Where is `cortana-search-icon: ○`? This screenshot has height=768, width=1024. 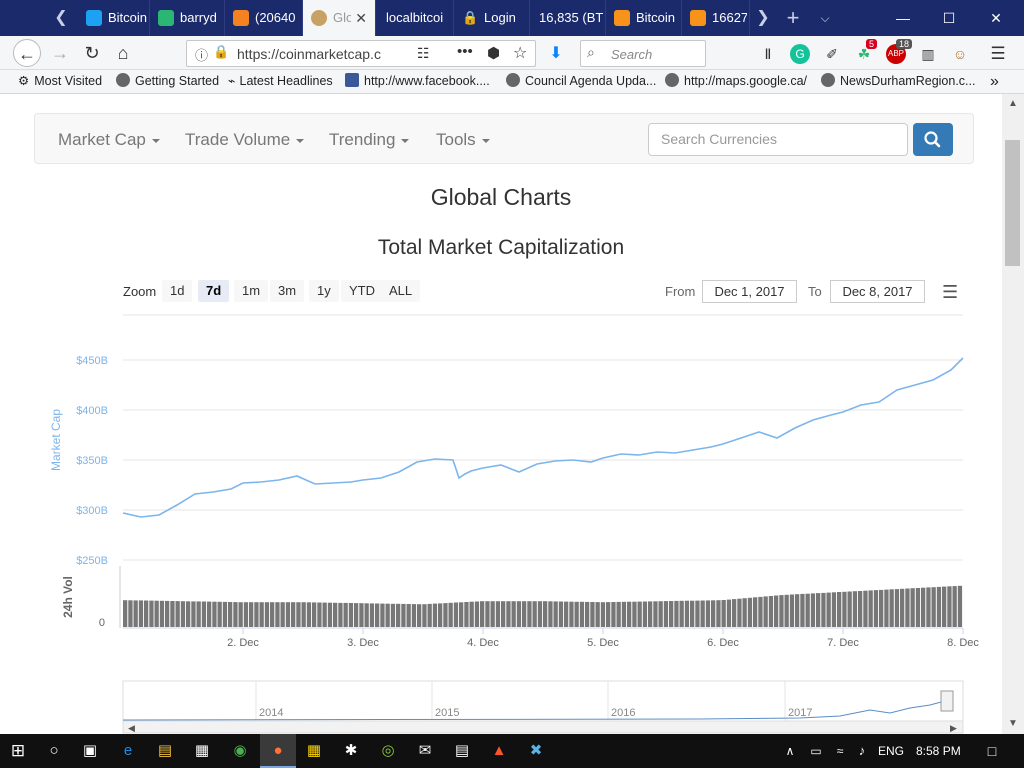
cortana-search-icon: ○ is located at coordinates (54, 751).